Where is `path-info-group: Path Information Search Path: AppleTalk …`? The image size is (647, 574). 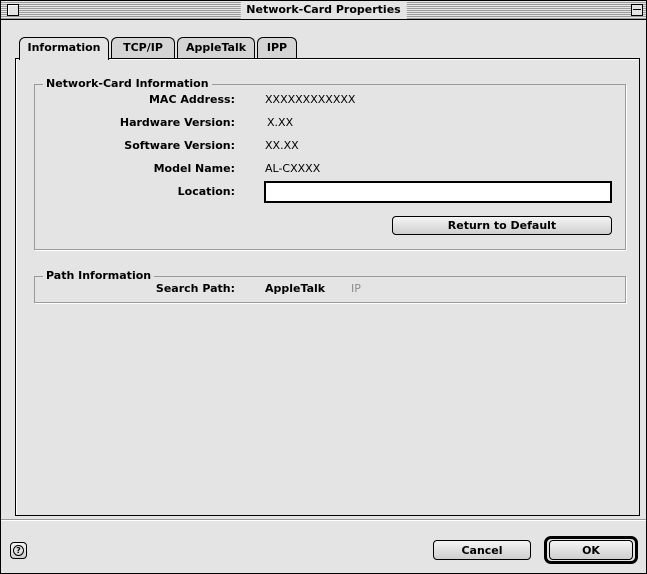
path-info-group: Path Information Search Path: AppleTalk … is located at coordinates (330, 286).